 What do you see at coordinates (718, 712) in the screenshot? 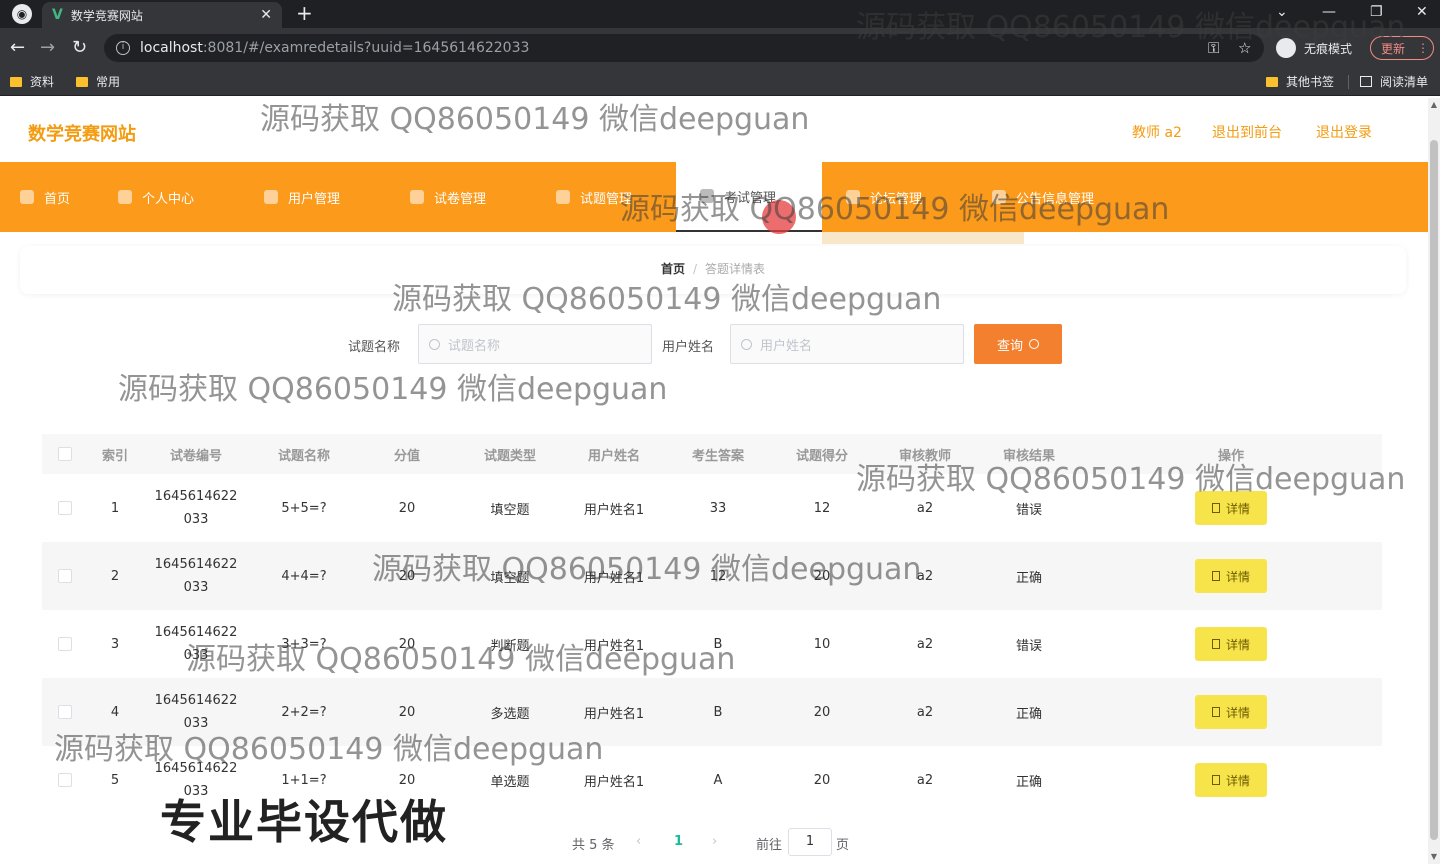
I see `cell-answer: B` at bounding box center [718, 712].